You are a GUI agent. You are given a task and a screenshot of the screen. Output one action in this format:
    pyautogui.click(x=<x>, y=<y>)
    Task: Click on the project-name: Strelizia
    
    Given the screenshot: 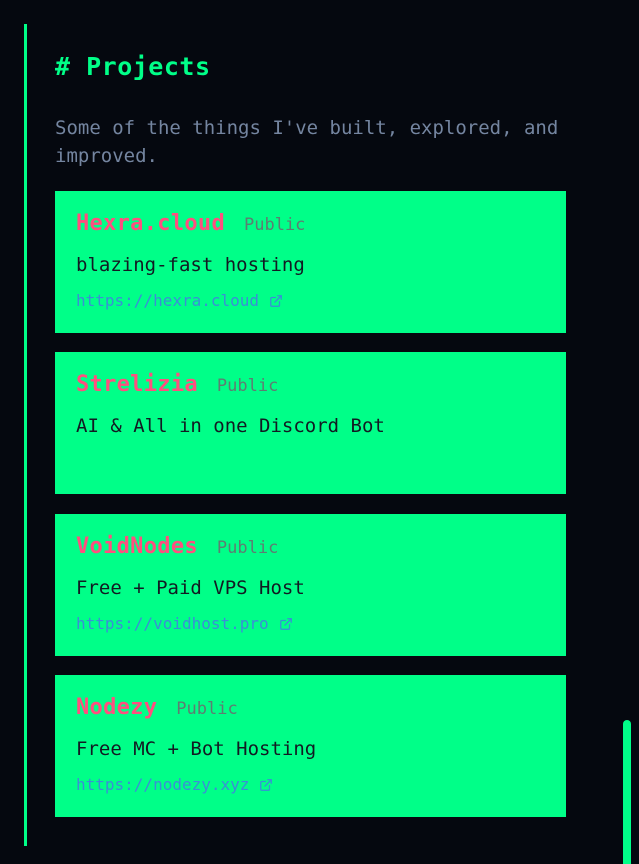 What is the action you would take?
    pyautogui.click(x=137, y=384)
    